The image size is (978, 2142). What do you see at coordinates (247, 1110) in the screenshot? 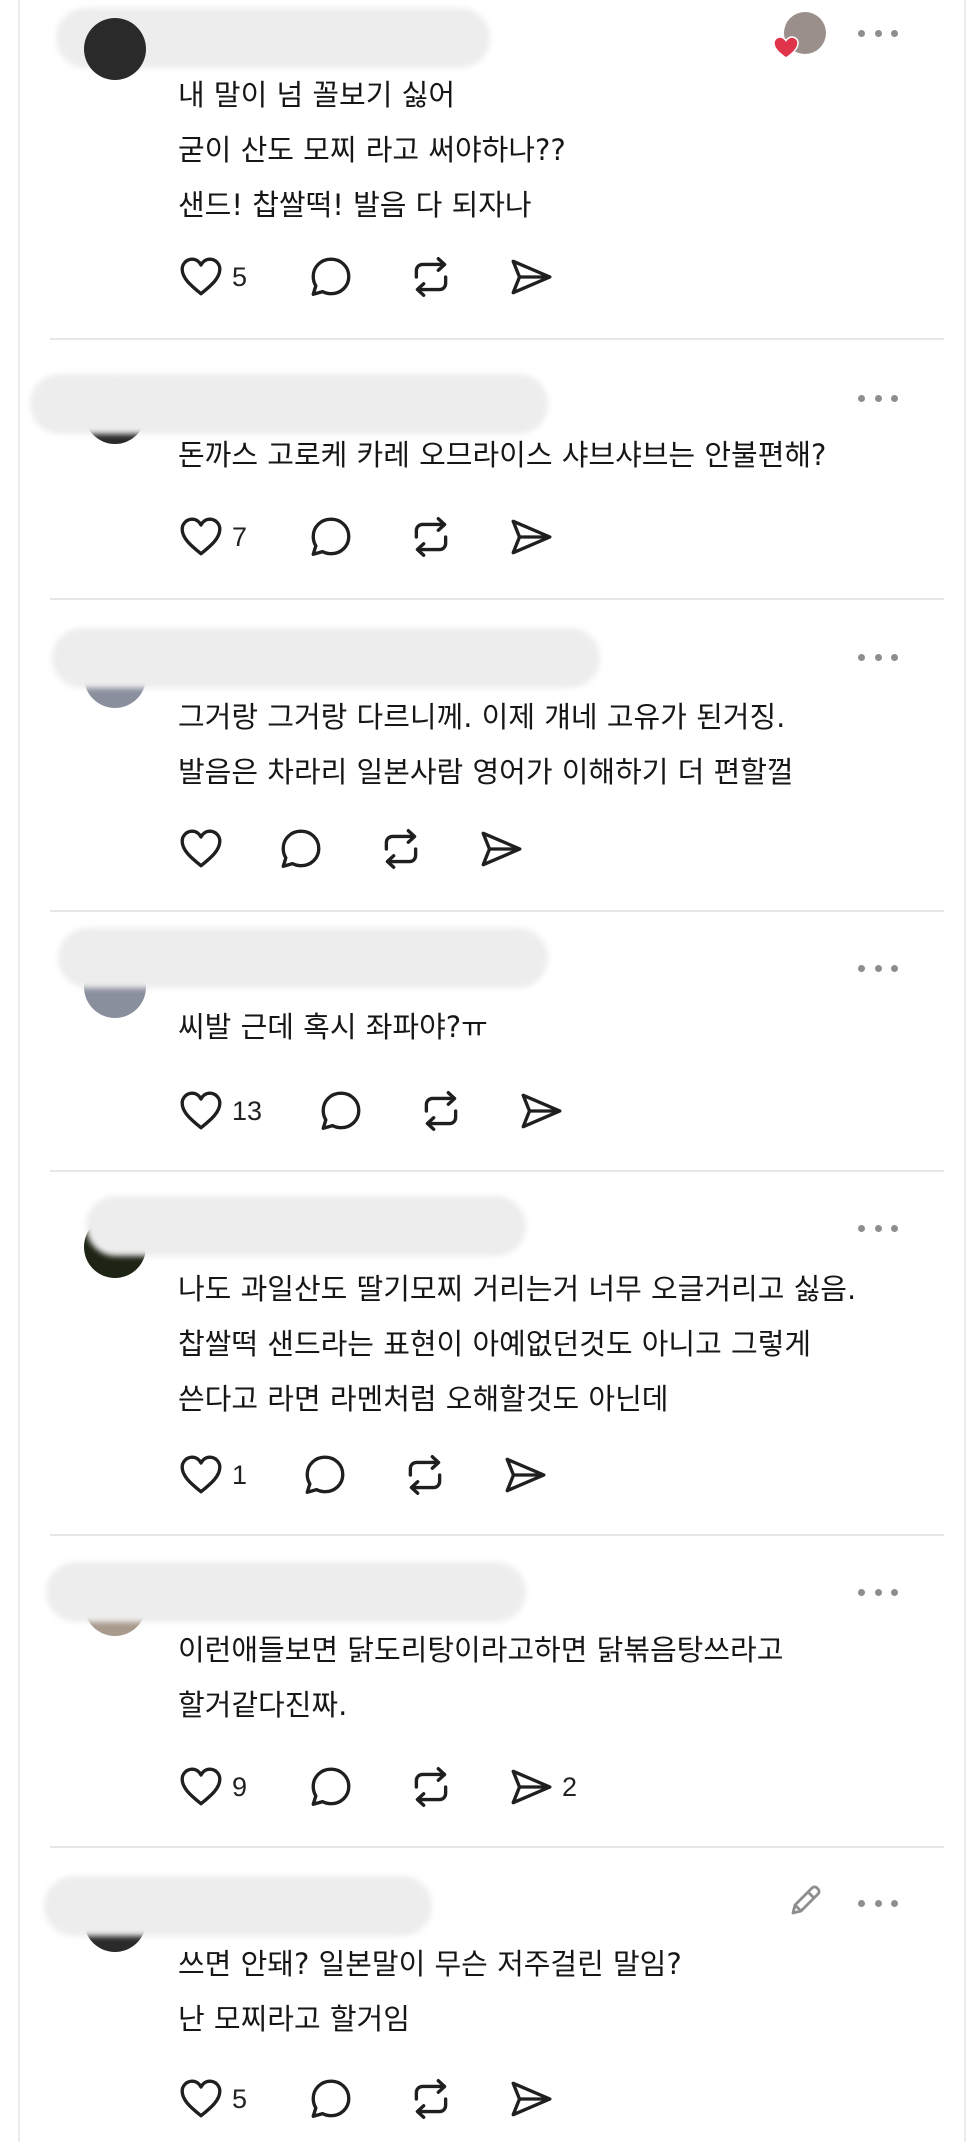
I see `like-count: 13` at bounding box center [247, 1110].